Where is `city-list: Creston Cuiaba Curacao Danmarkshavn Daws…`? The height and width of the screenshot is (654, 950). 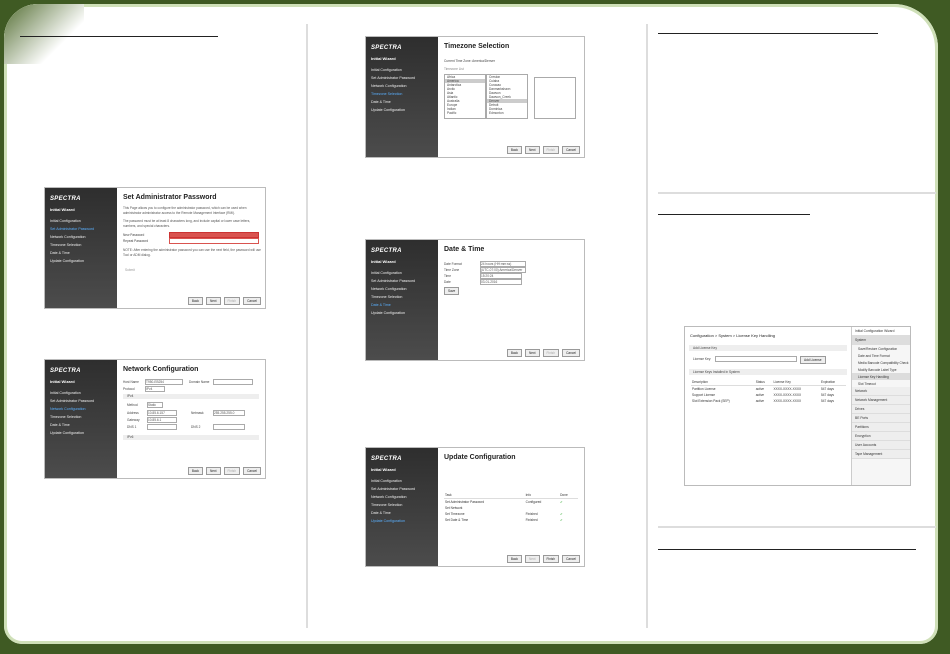 city-list: Creston Cuiaba Curacao Danmarkshavn Daws… is located at coordinates (507, 96).